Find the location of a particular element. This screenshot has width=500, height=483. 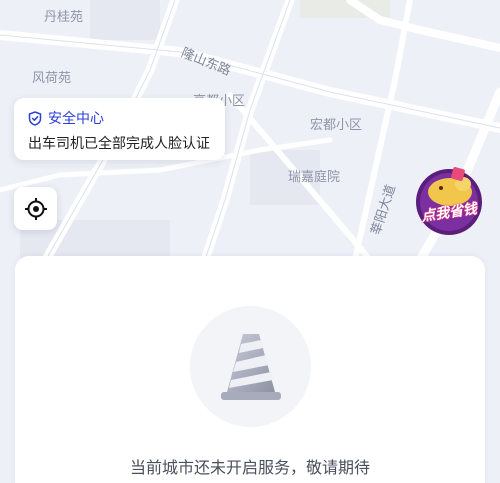

promo-badge: 点我省钱 is located at coordinates (449, 199).